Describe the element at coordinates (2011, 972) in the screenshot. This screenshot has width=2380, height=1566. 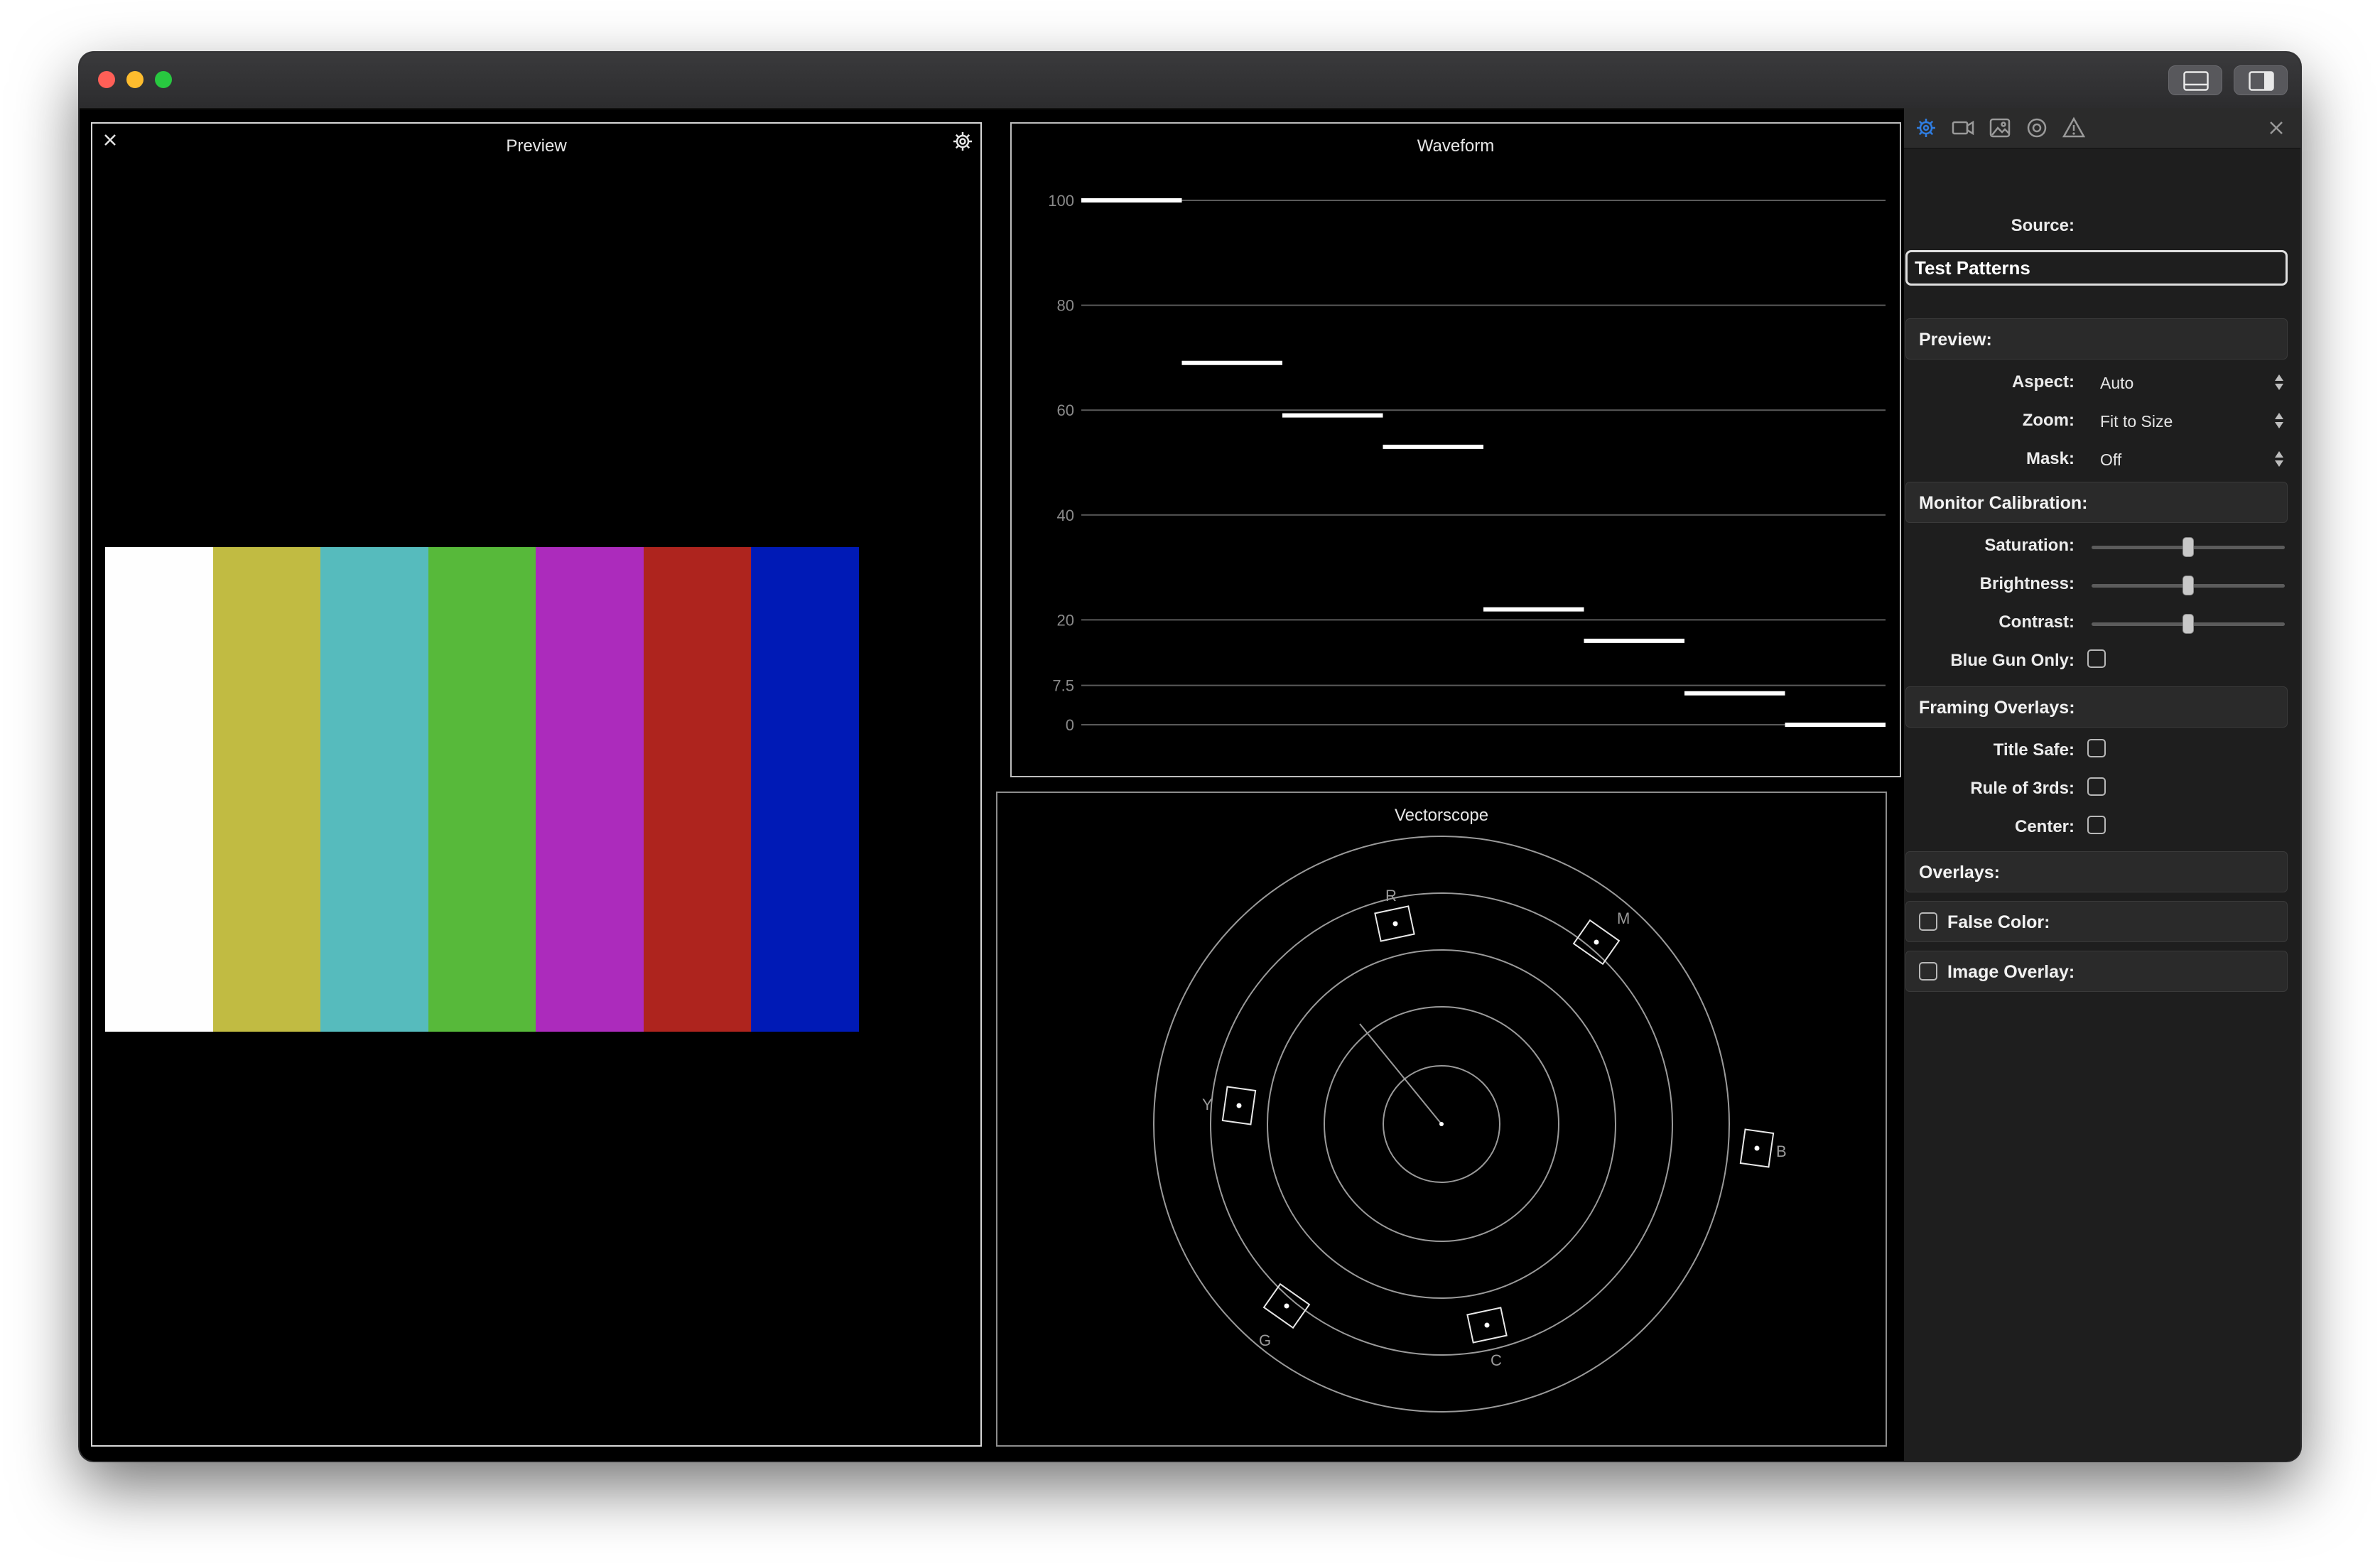
I see `image-overlay-label: Image Overlay:` at that location.